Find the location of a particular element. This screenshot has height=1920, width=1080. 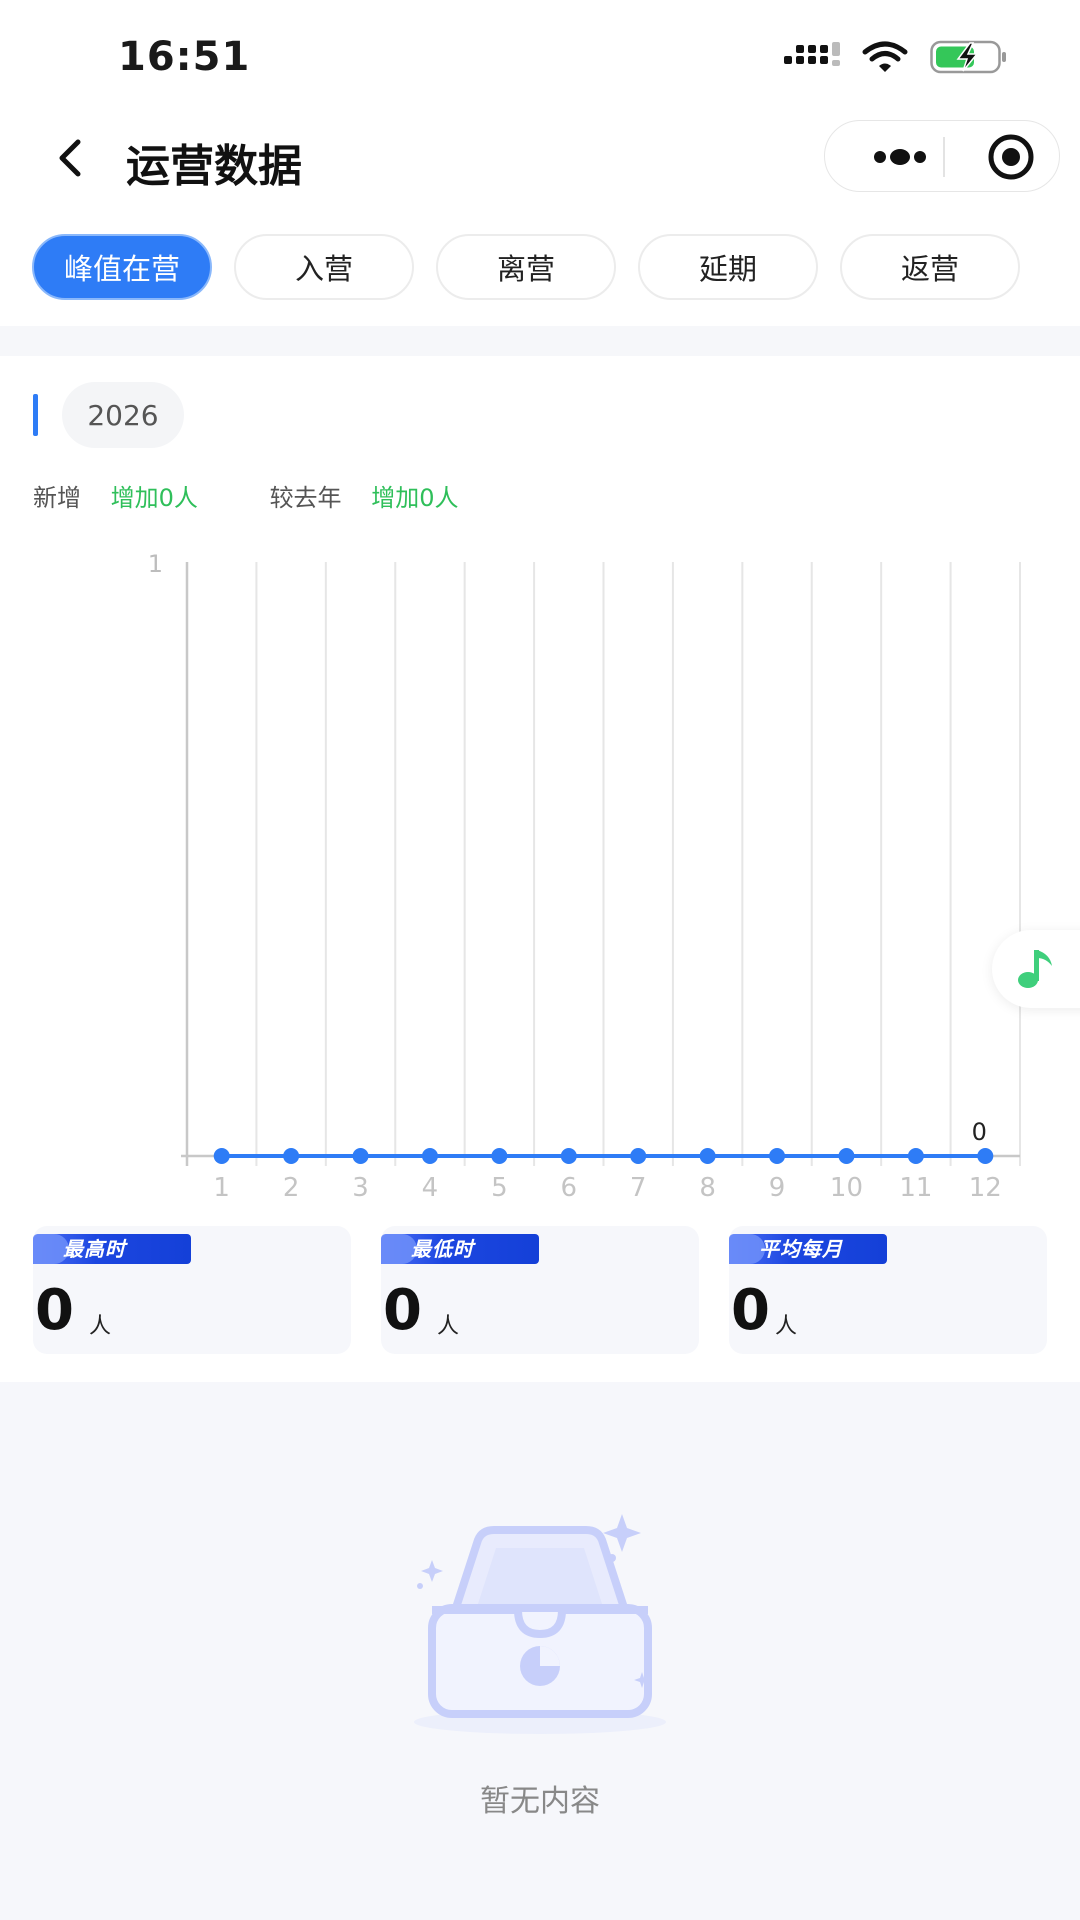

tab-join: 入营 is located at coordinates (324, 267).